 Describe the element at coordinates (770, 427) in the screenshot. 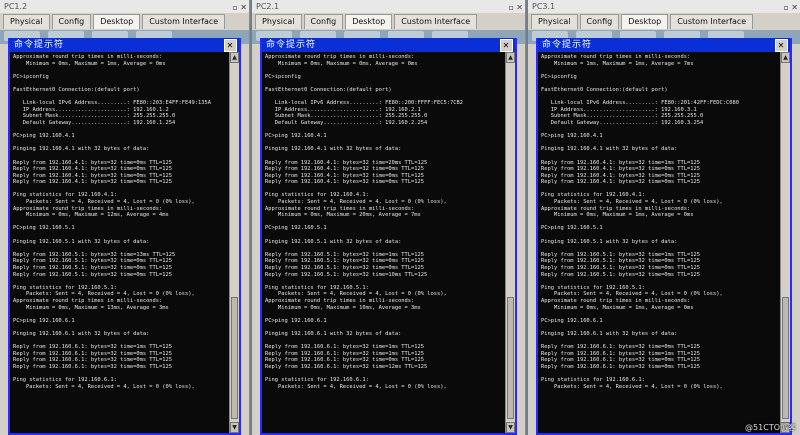

I see `watermark: @51CTO博客` at that location.